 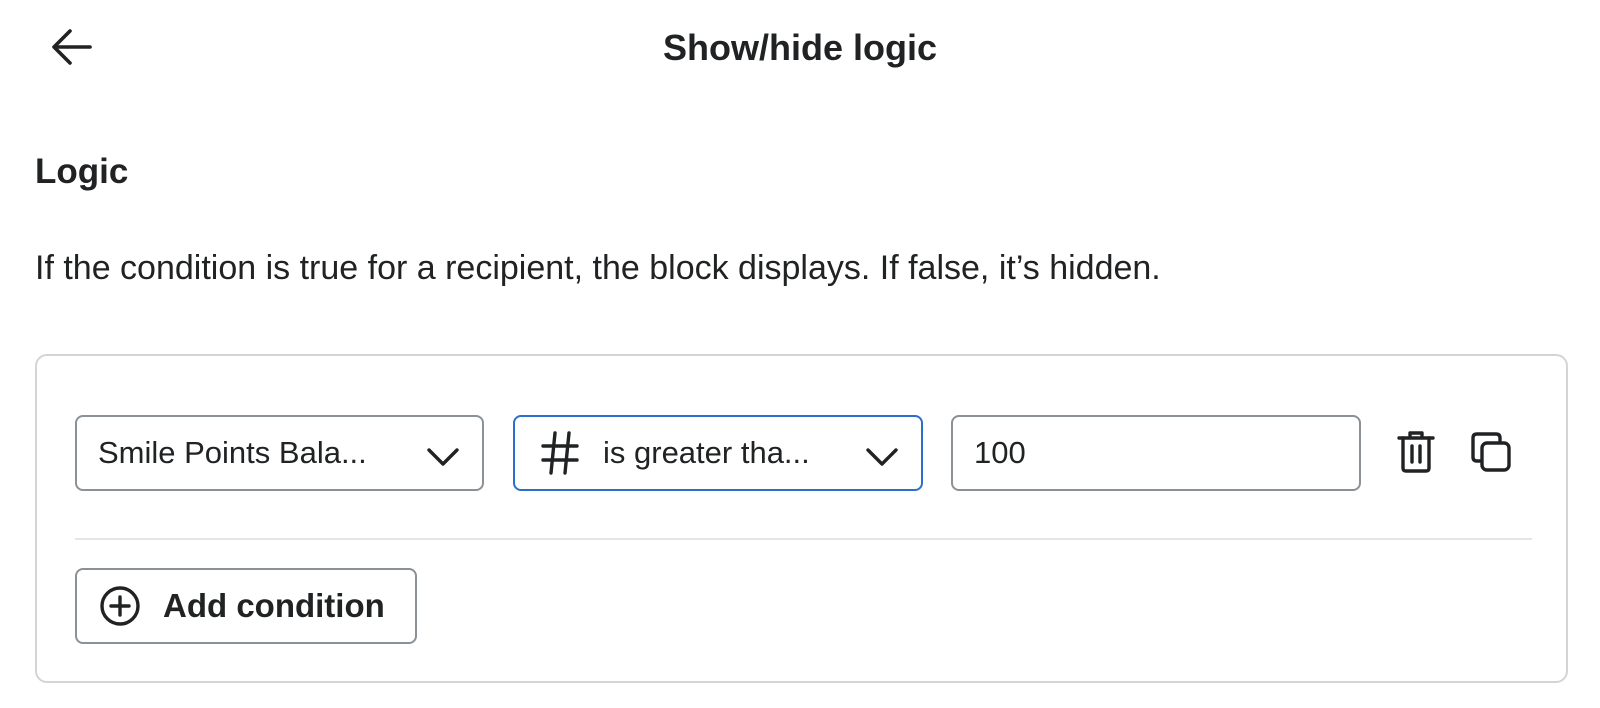 I want to click on duplicate-condition-button, so click(x=1491, y=453).